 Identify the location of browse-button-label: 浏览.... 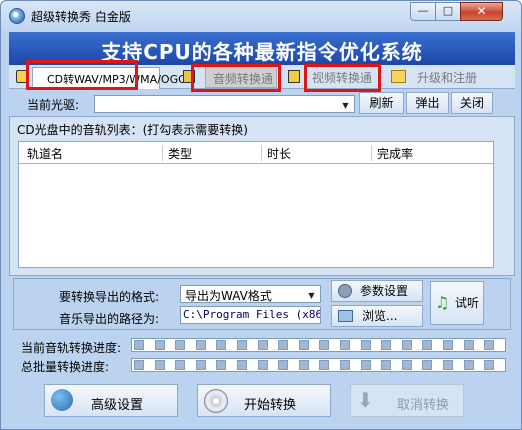
(380, 316).